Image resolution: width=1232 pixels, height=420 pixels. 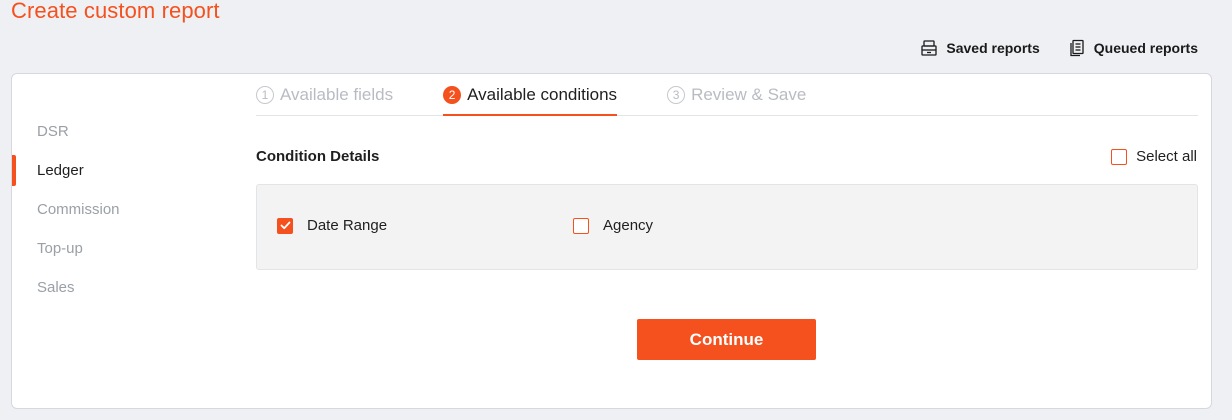 I want to click on report-type-sidebar: DSR Ledger Commission Top-up Sales, so click(x=112, y=209).